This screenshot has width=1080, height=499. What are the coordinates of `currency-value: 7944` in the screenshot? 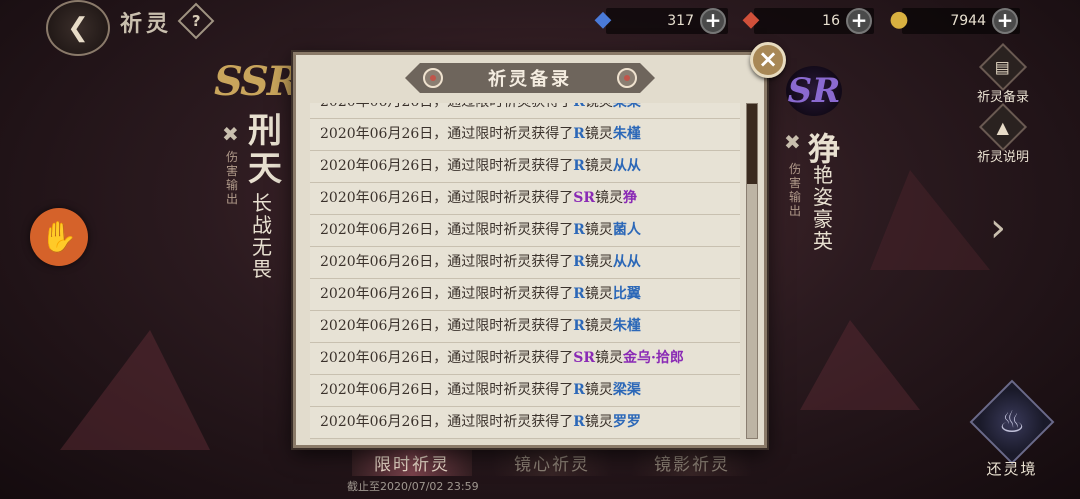 It's located at (968, 21).